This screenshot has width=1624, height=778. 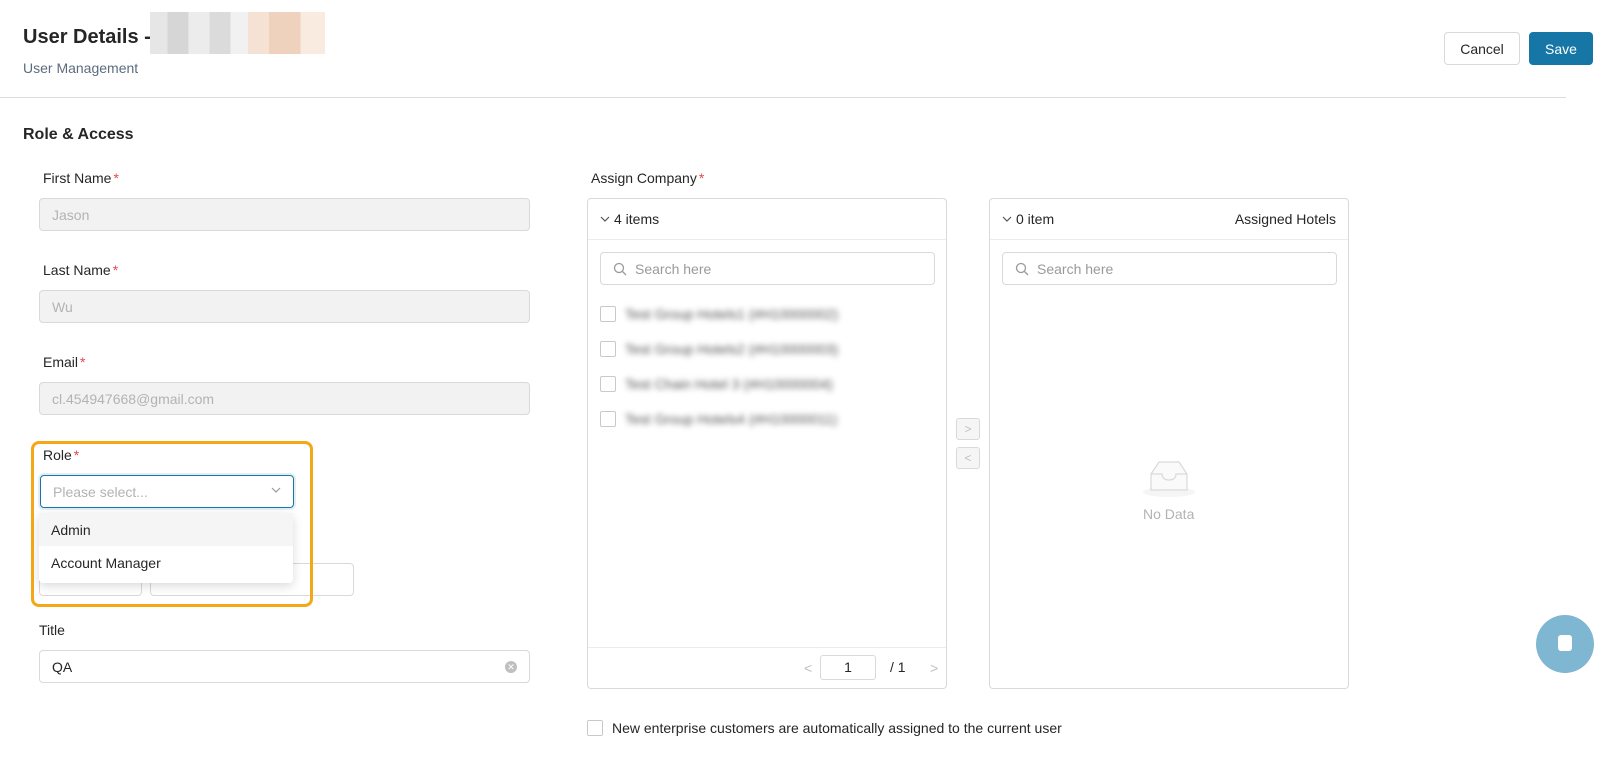 I want to click on first-name-field: Jason, so click(x=284, y=214).